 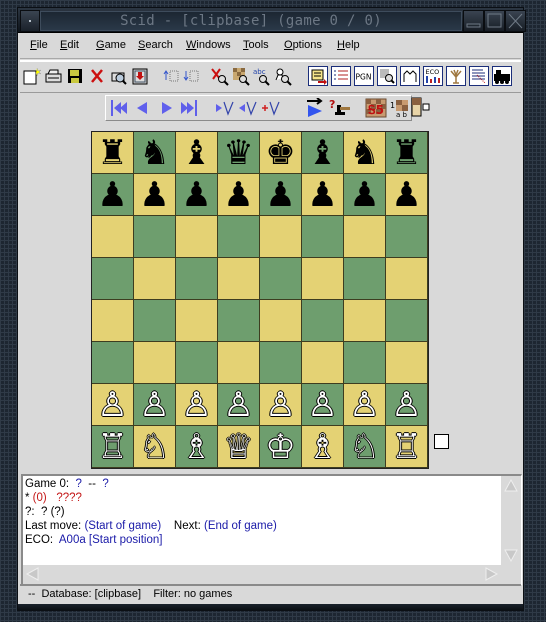 What do you see at coordinates (97, 76) in the screenshot?
I see `close-database-button` at bounding box center [97, 76].